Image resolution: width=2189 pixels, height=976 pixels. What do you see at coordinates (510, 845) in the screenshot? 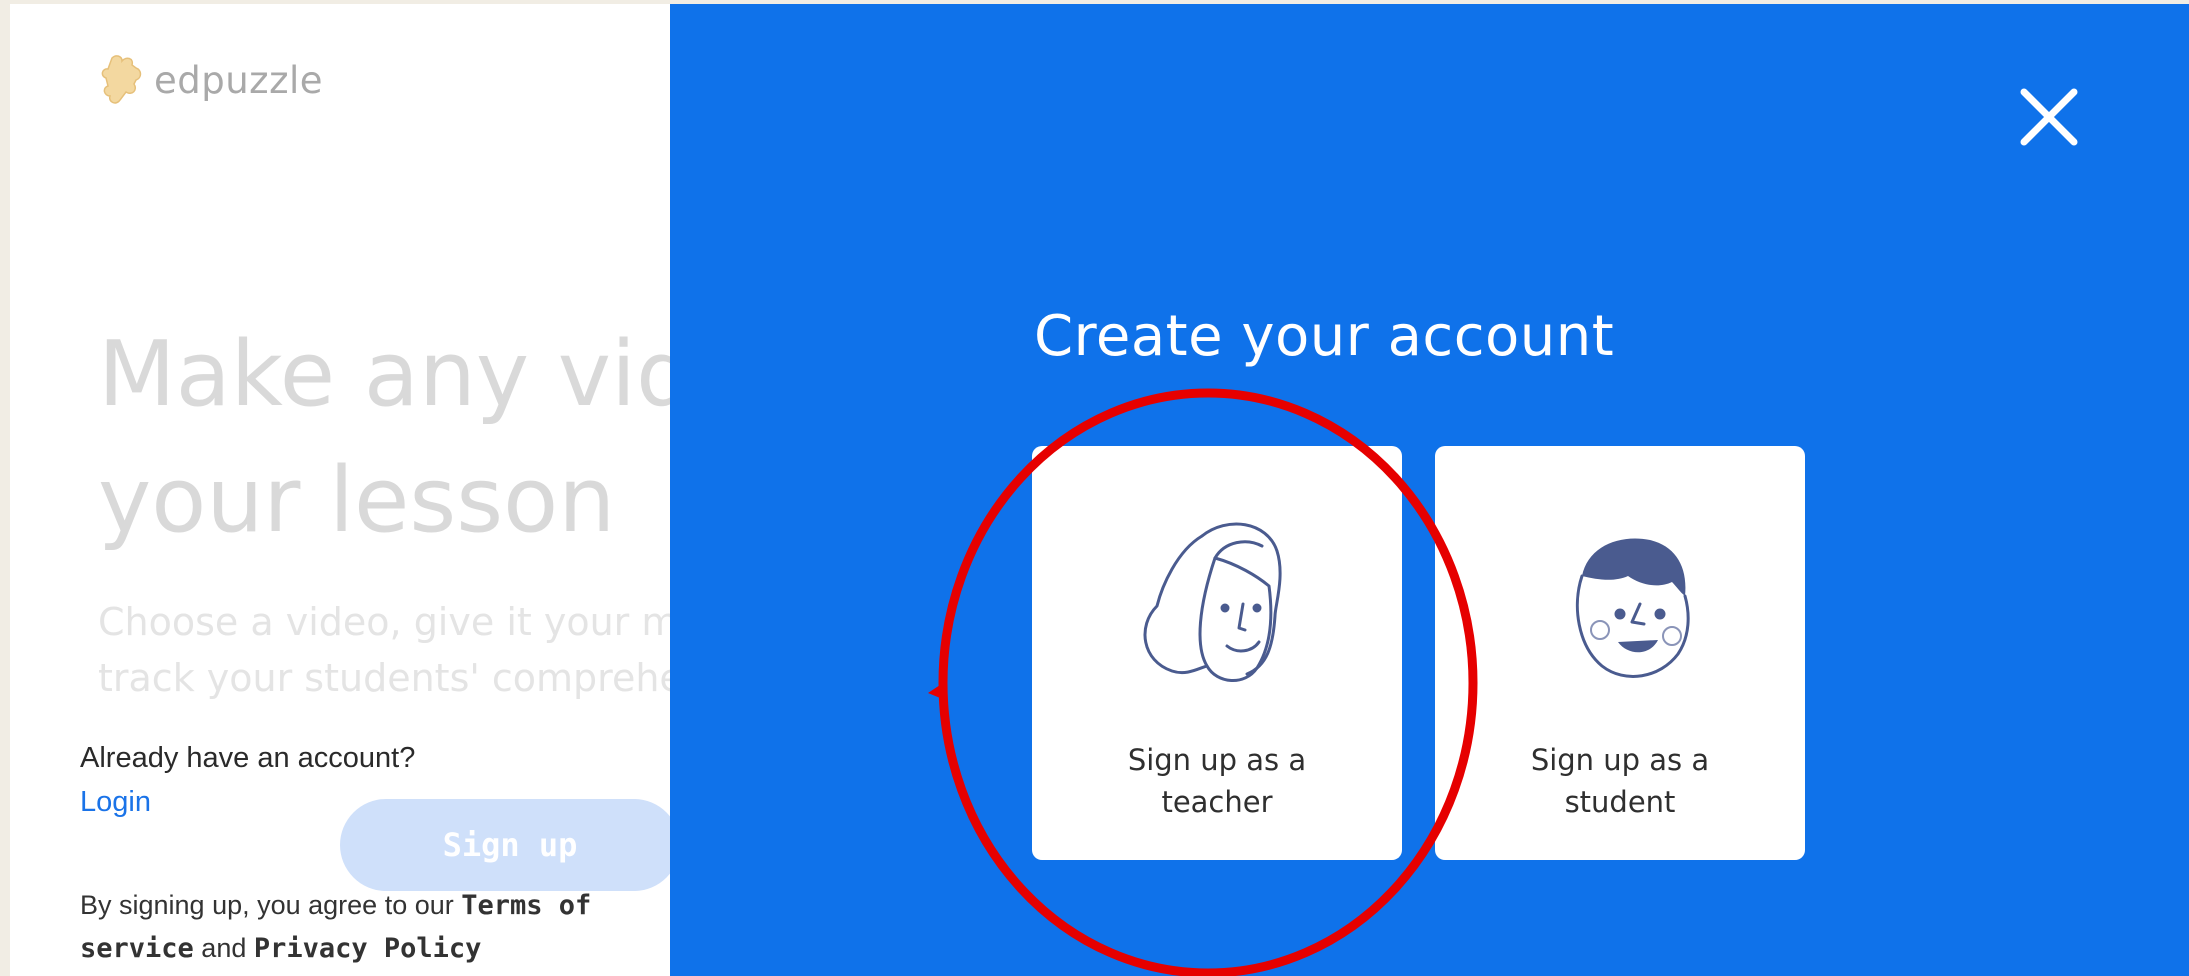
I see `sign-up-button: Sign up` at bounding box center [510, 845].